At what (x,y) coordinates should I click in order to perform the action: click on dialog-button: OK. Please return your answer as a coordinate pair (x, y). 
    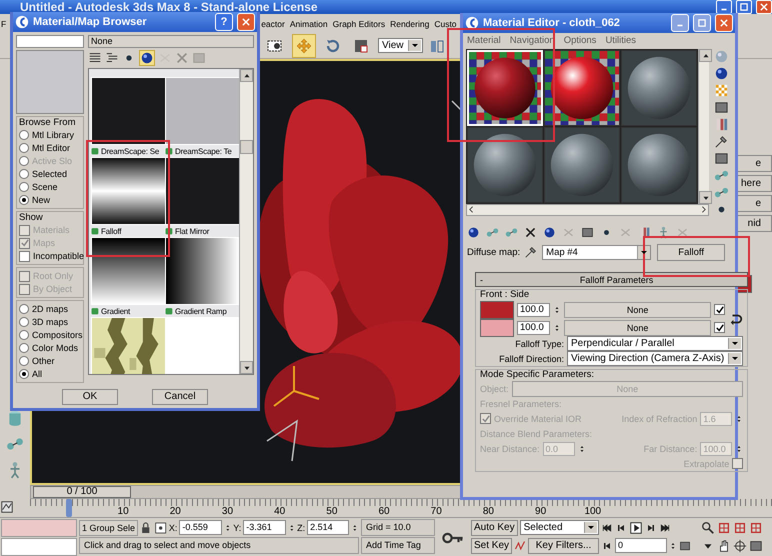
    Looking at the image, I should click on (90, 397).